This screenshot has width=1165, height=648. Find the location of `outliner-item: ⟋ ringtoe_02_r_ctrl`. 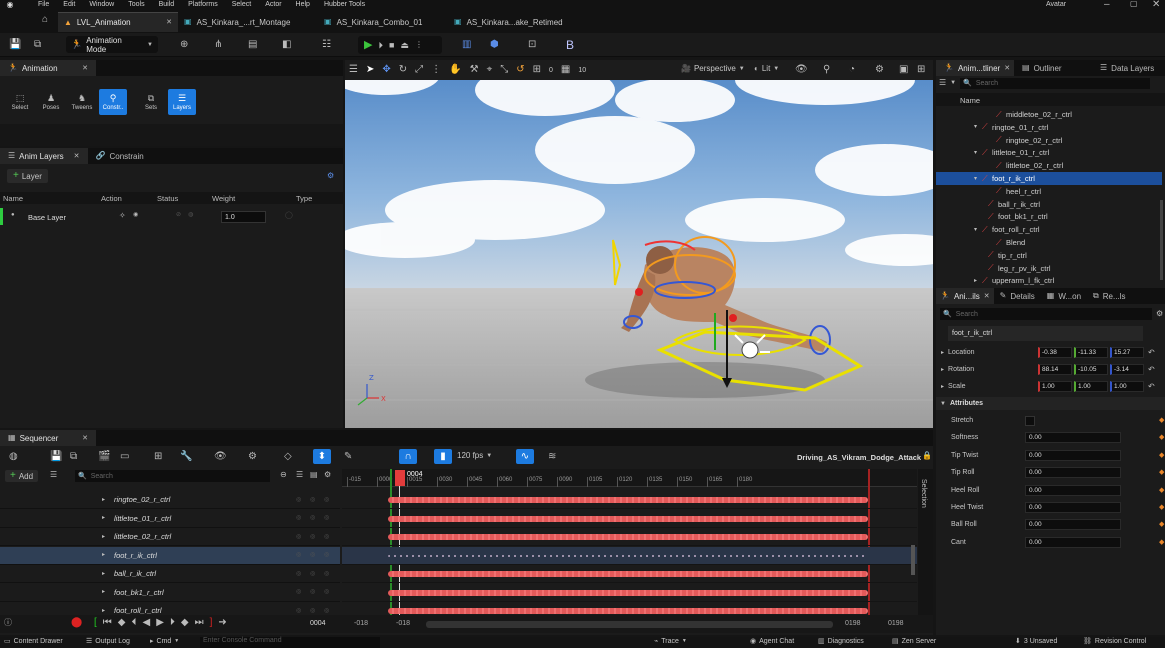

outliner-item: ⟋ ringtoe_02_r_ctrl is located at coordinates (1049, 140).